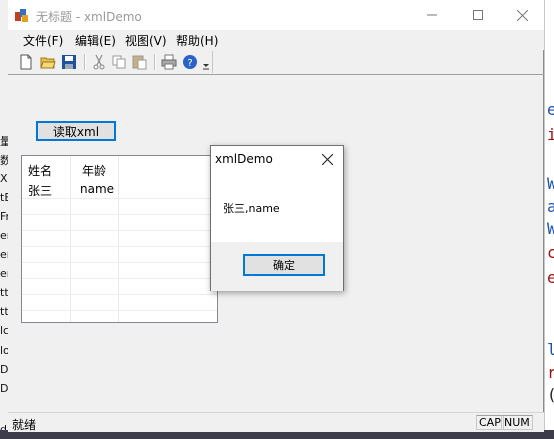 The image size is (554, 439). I want to click on minimize-button, so click(432, 15).